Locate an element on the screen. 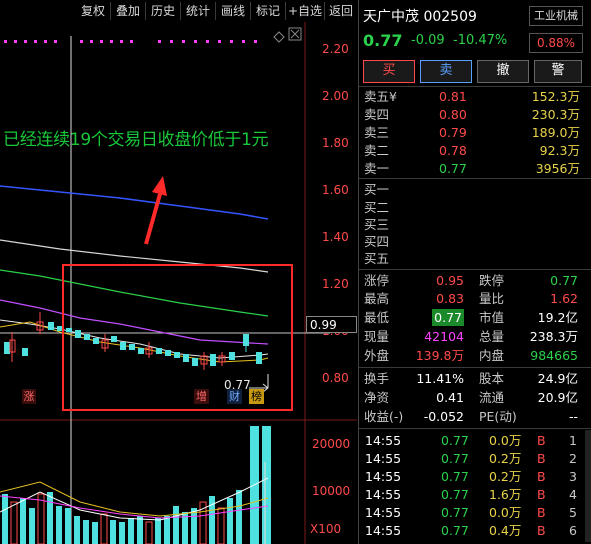 This screenshot has width=591, height=544. current-volume-value: 42104 is located at coordinates (444, 336).